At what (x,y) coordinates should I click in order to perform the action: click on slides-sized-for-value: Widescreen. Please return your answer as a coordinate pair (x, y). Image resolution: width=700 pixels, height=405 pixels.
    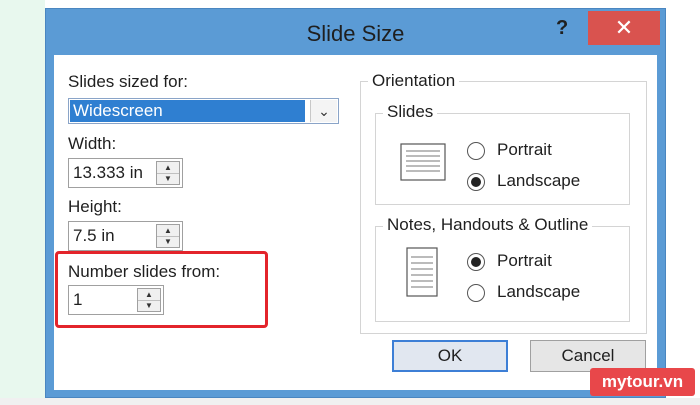
    Looking at the image, I should click on (187, 111).